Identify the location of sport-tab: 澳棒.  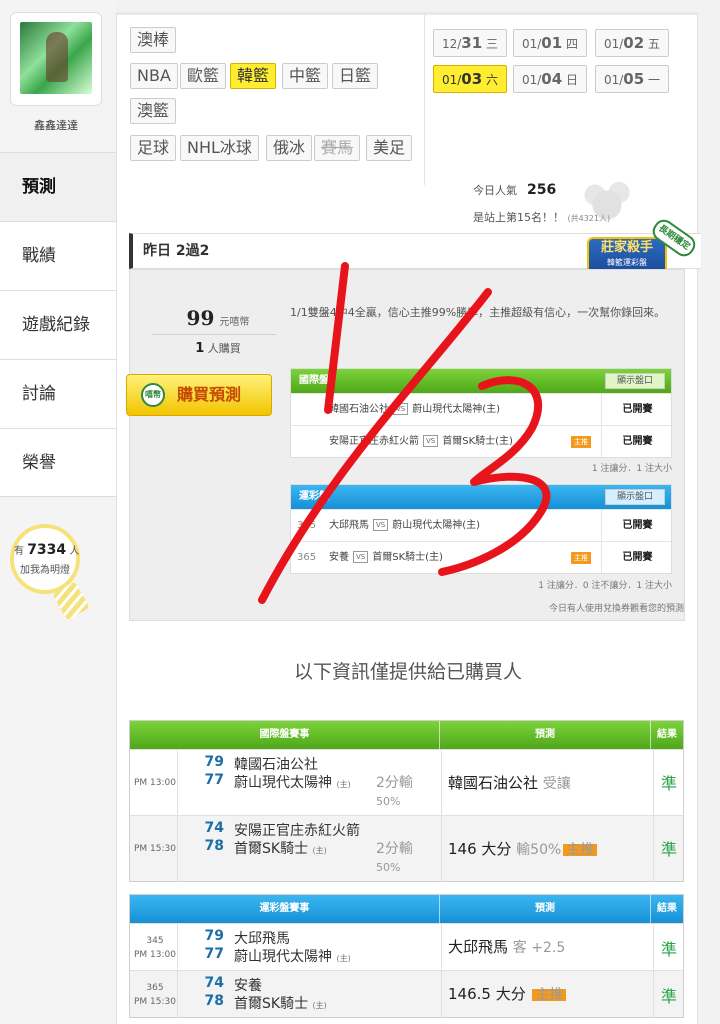
(153, 40).